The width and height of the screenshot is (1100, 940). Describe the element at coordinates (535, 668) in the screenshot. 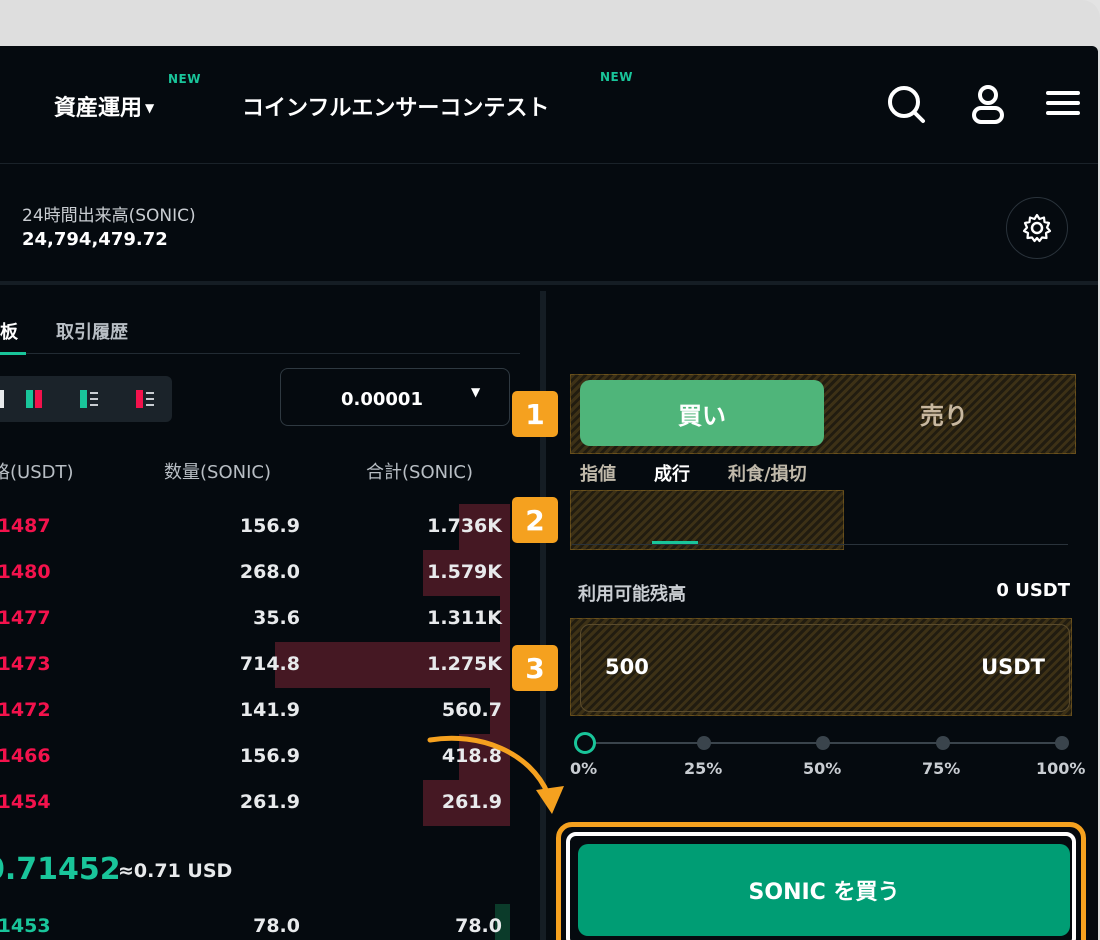

I see `step-badge: 3` at that location.